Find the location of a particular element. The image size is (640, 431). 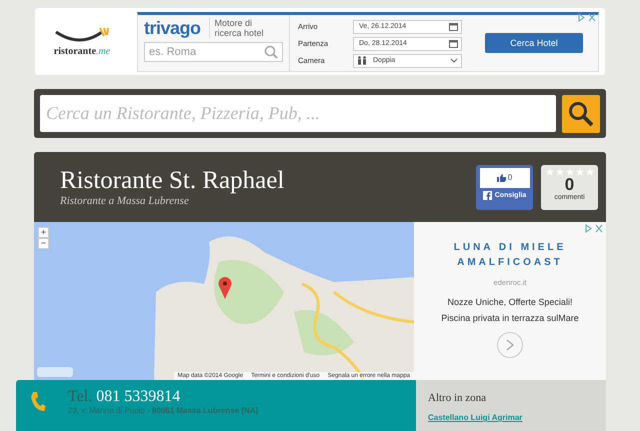

city-search-field: es. Roma is located at coordinates (213, 52).